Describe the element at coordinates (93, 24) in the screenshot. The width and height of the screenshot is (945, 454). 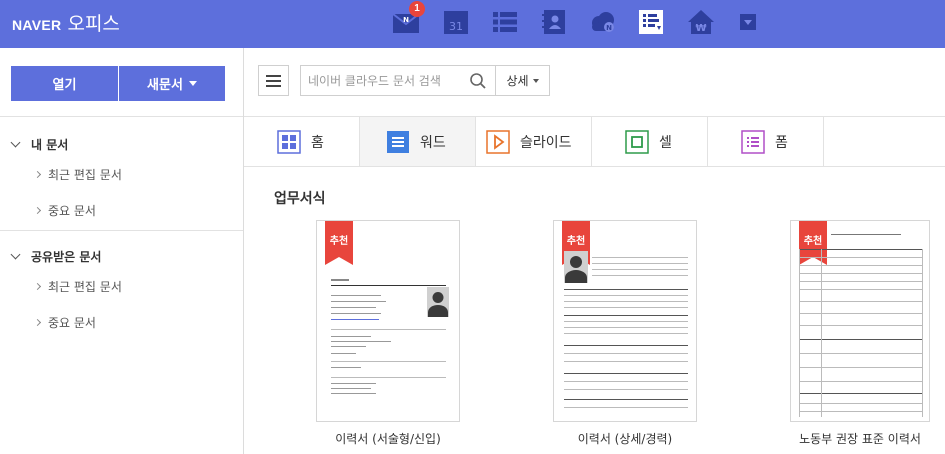
I see `brand-office: 오피스` at that location.